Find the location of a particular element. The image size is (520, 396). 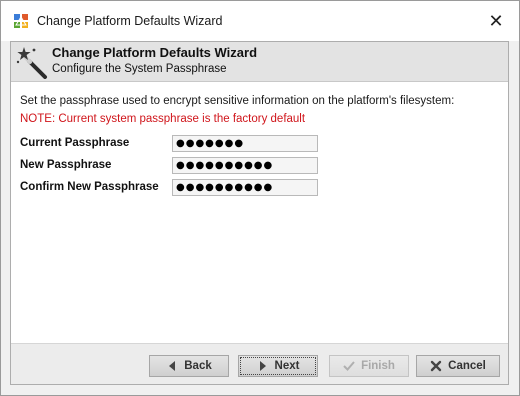

app-icon is located at coordinates (21, 21).